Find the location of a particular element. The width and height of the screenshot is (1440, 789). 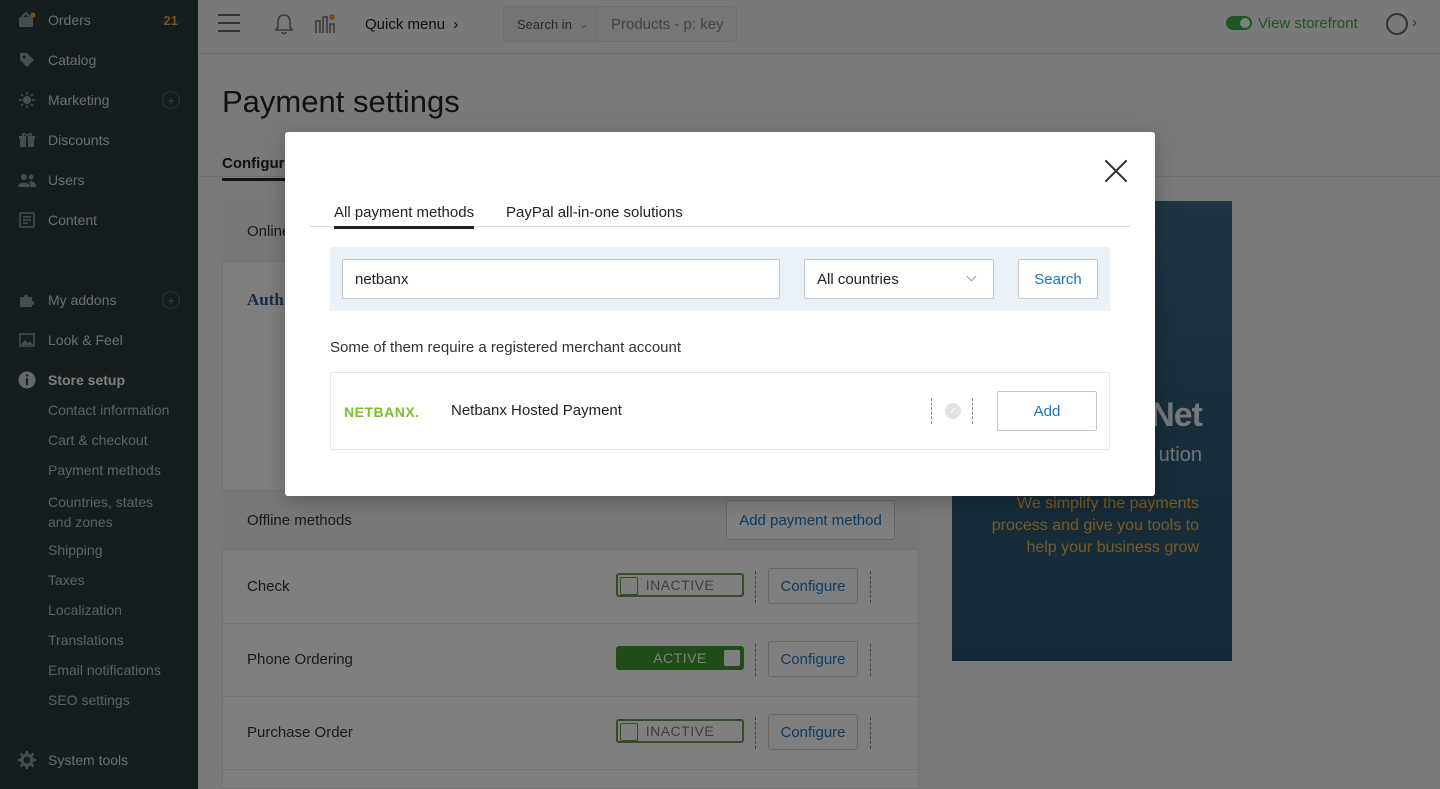

netbanx-logo-text: NETBANX is located at coordinates (380, 412).